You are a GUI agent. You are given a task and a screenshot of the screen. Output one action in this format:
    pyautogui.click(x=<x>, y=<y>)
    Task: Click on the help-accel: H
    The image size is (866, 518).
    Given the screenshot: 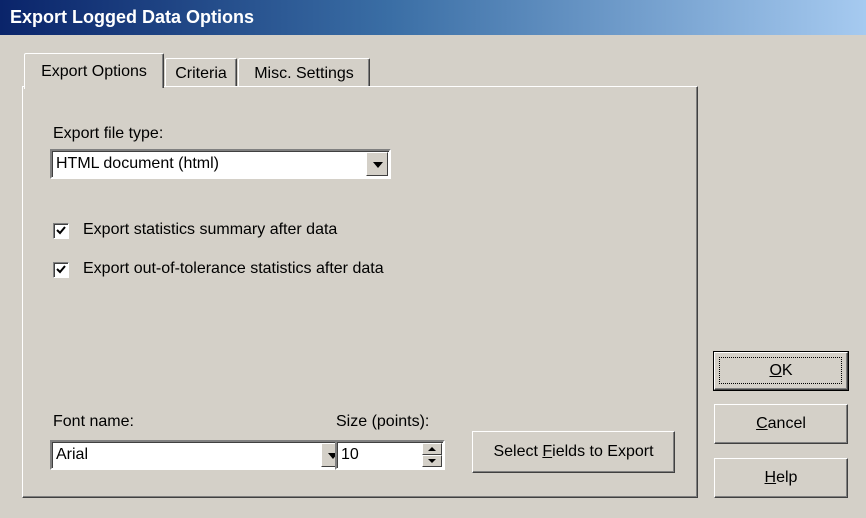 What is the action you would take?
    pyautogui.click(x=770, y=477)
    